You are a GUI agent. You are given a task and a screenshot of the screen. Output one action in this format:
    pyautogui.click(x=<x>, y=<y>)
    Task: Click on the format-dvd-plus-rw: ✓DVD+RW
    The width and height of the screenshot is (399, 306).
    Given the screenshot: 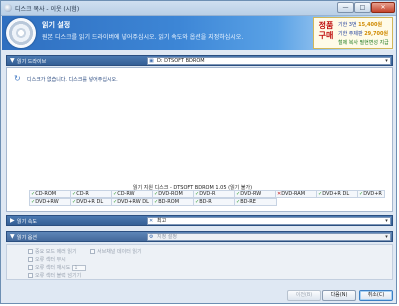 What is the action you would take?
    pyautogui.click(x=50, y=202)
    